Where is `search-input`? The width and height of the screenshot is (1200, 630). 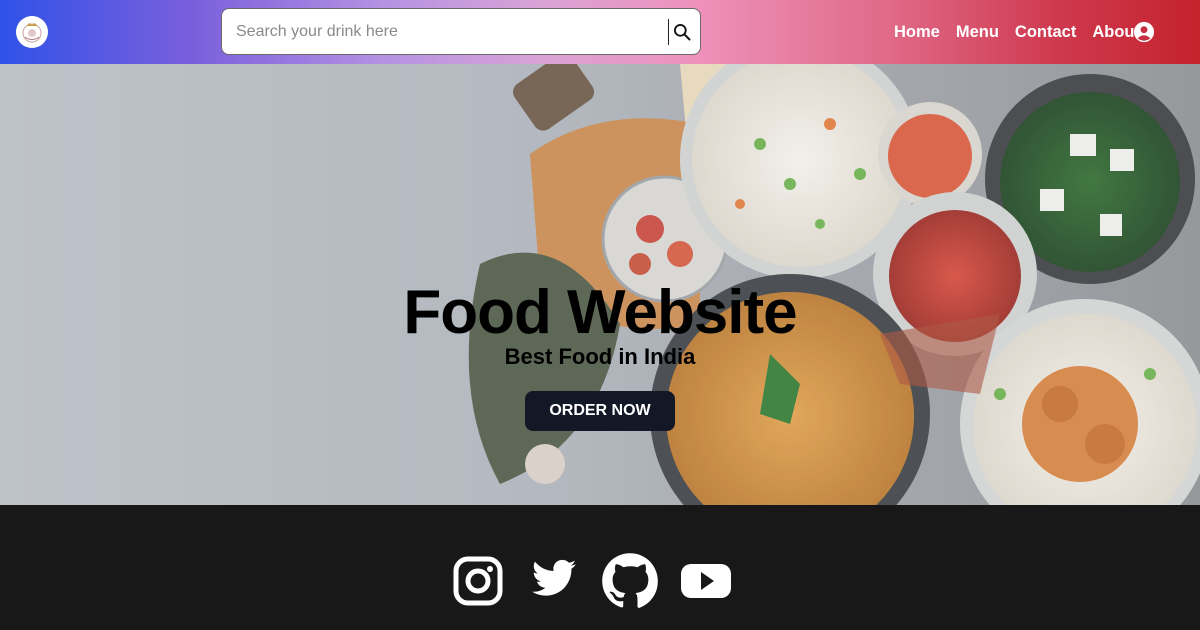 search-input is located at coordinates (451, 31).